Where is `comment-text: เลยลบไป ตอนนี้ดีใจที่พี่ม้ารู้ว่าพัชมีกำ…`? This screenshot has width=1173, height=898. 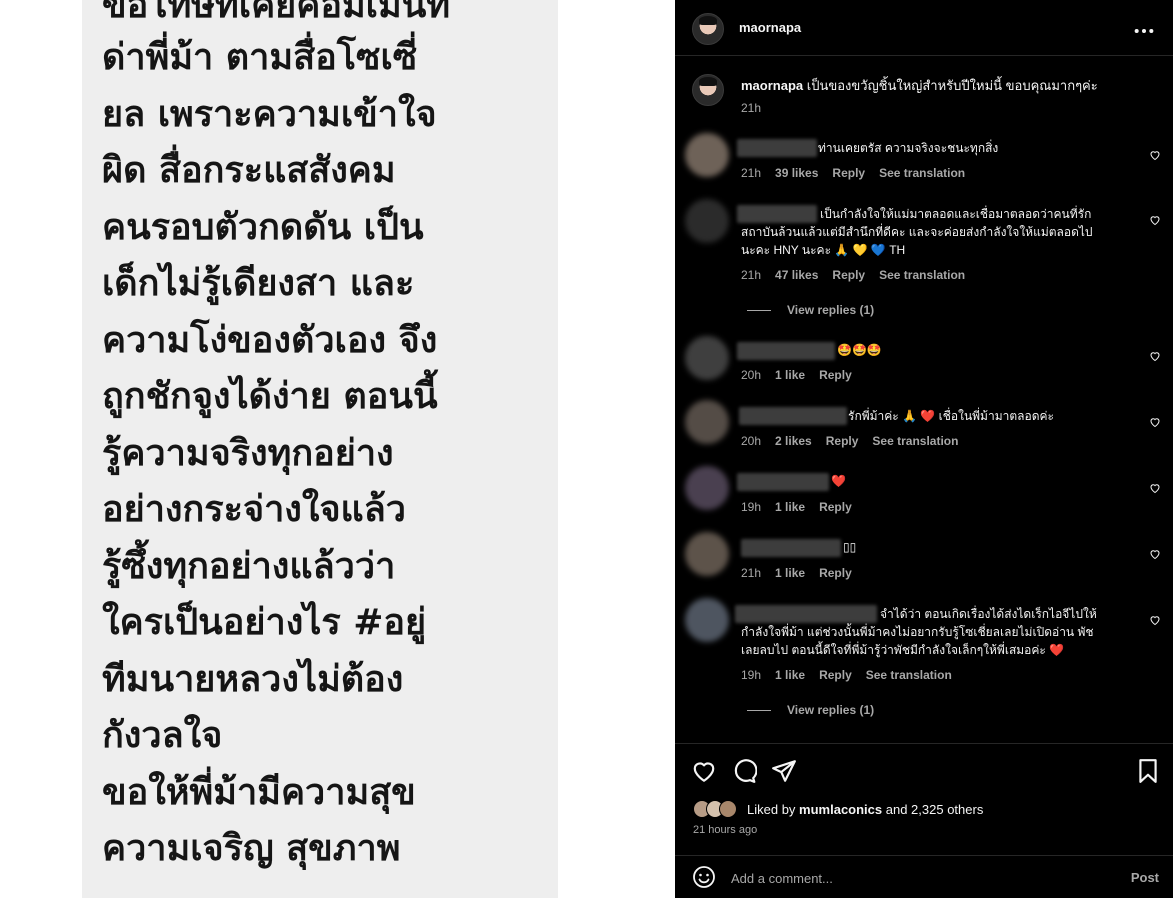
comment-text: เลยลบไป ตอนนี้ดีใจที่พี่ม้ารู้ว่าพัชมีกำ… is located at coordinates (903, 650).